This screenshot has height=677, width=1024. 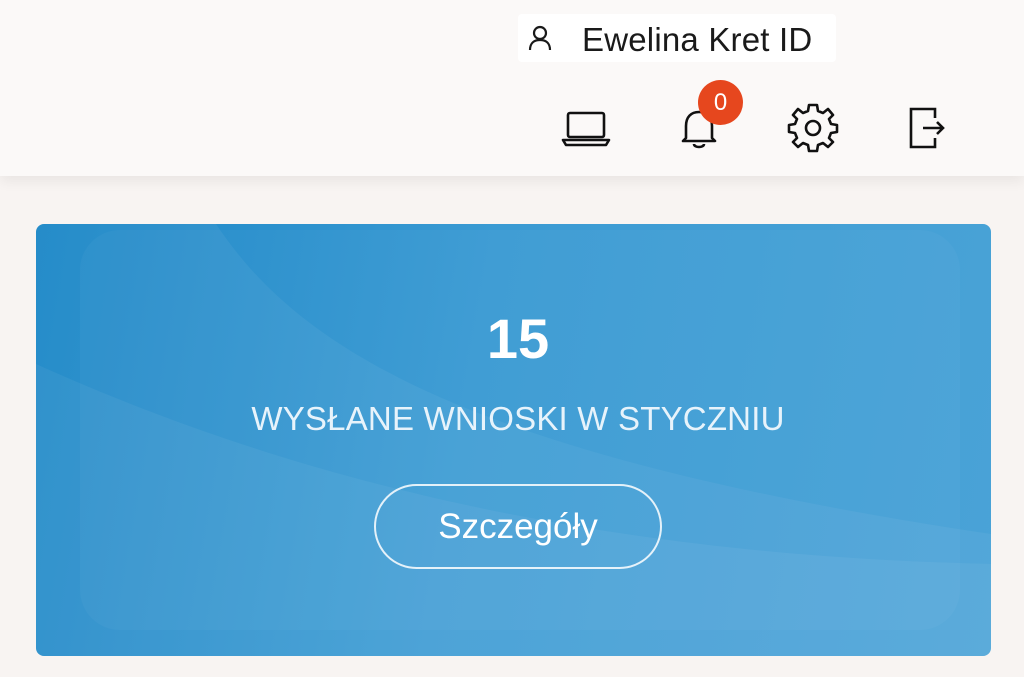 I want to click on applications-count: 15, so click(x=518, y=338).